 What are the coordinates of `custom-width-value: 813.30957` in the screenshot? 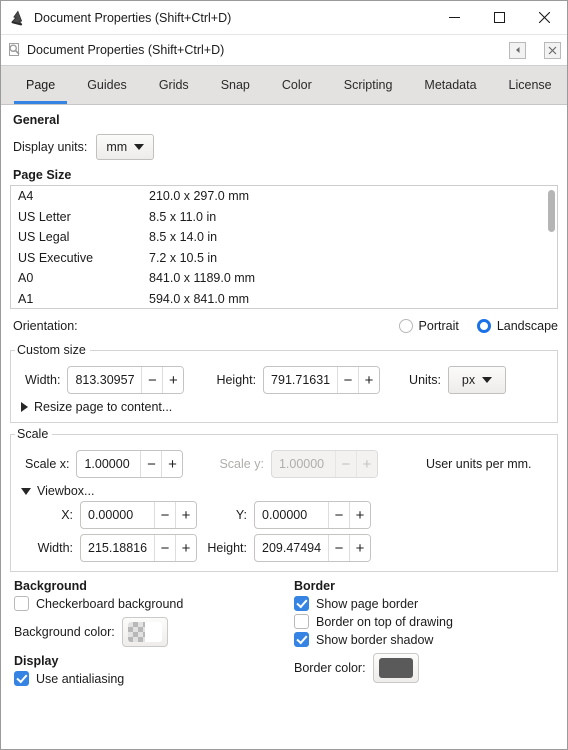 It's located at (104, 380).